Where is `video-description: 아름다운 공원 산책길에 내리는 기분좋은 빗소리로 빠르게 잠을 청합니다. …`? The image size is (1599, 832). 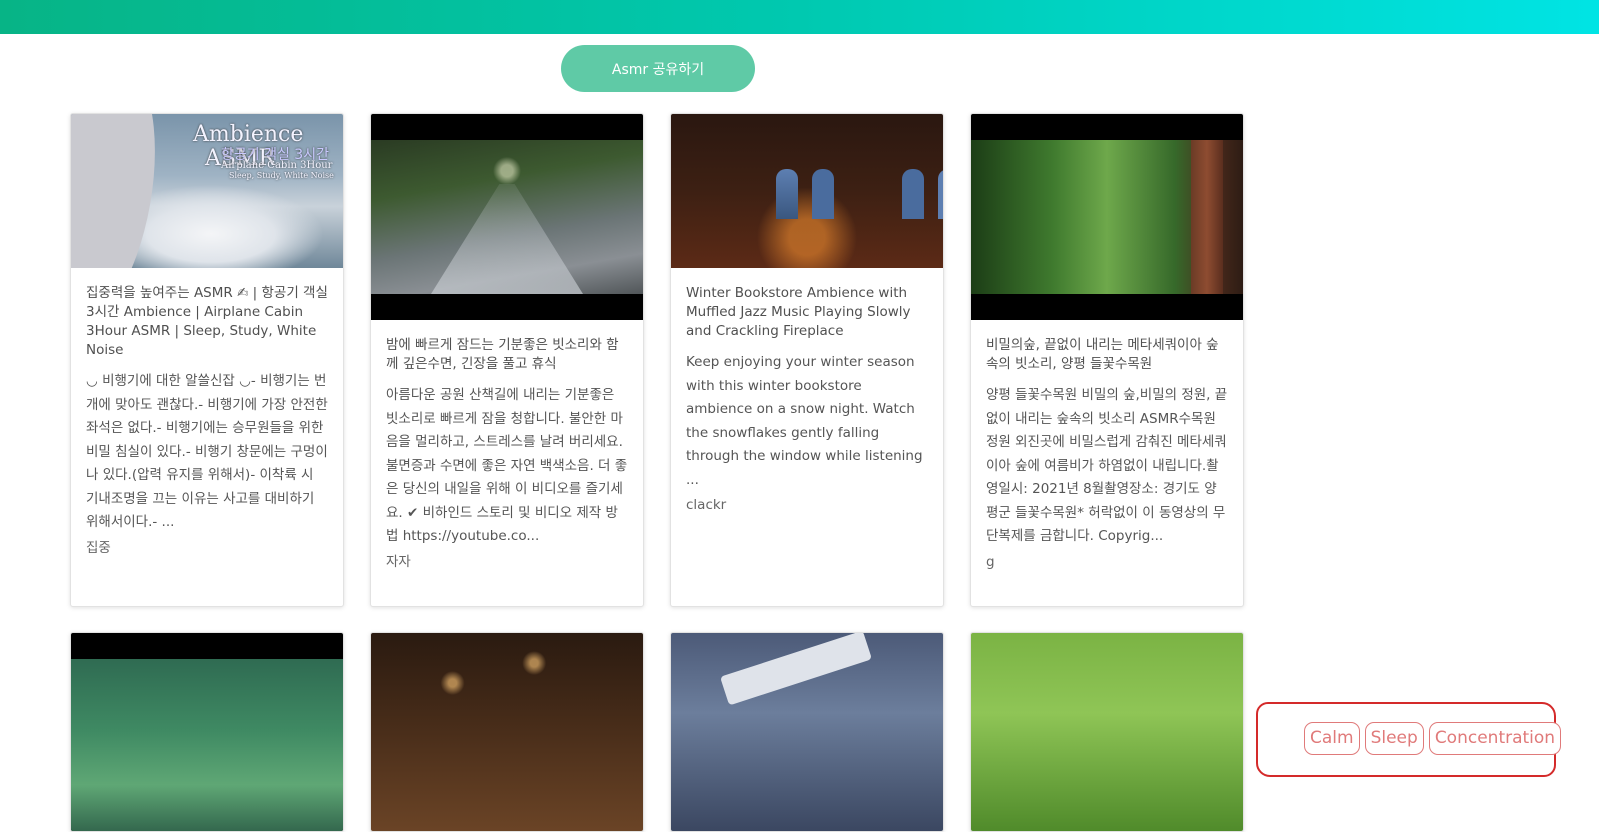
video-description: 아름다운 공원 산책길에 내리는 기분좋은 빗소리로 빠르게 잠을 청합니다. … is located at coordinates (507, 465).